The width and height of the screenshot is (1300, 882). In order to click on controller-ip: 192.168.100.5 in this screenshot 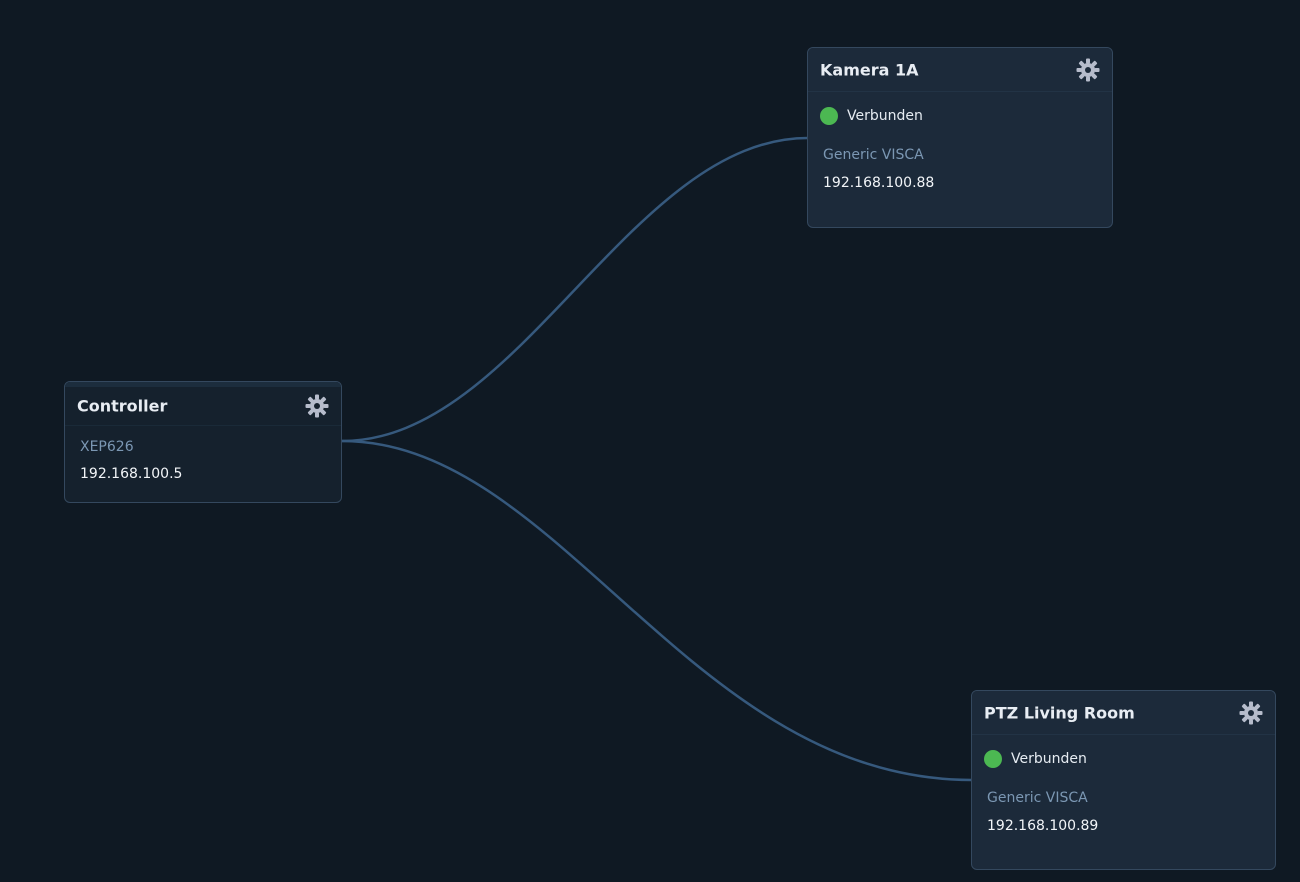, I will do `click(131, 474)`.